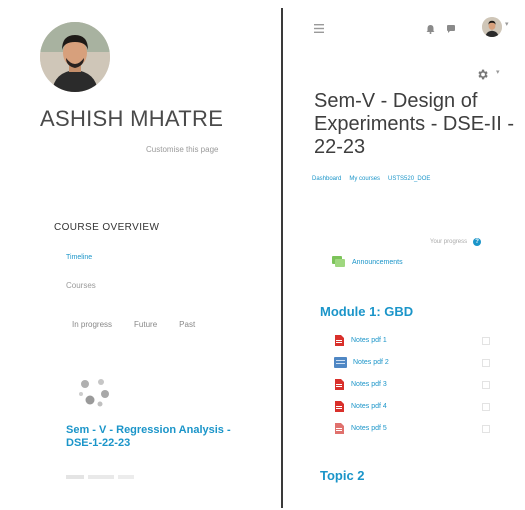 Image resolution: width=525 pixels, height=510 pixels. I want to click on profile-name: ASHISH MHATRE, so click(132, 118).